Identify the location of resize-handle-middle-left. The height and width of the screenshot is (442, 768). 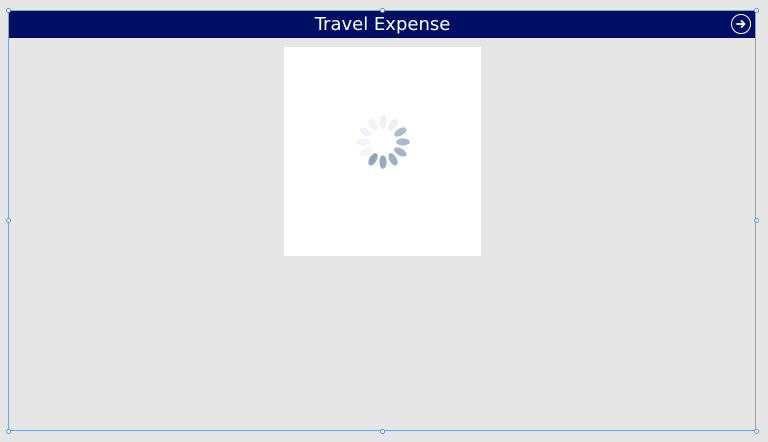
(8, 220).